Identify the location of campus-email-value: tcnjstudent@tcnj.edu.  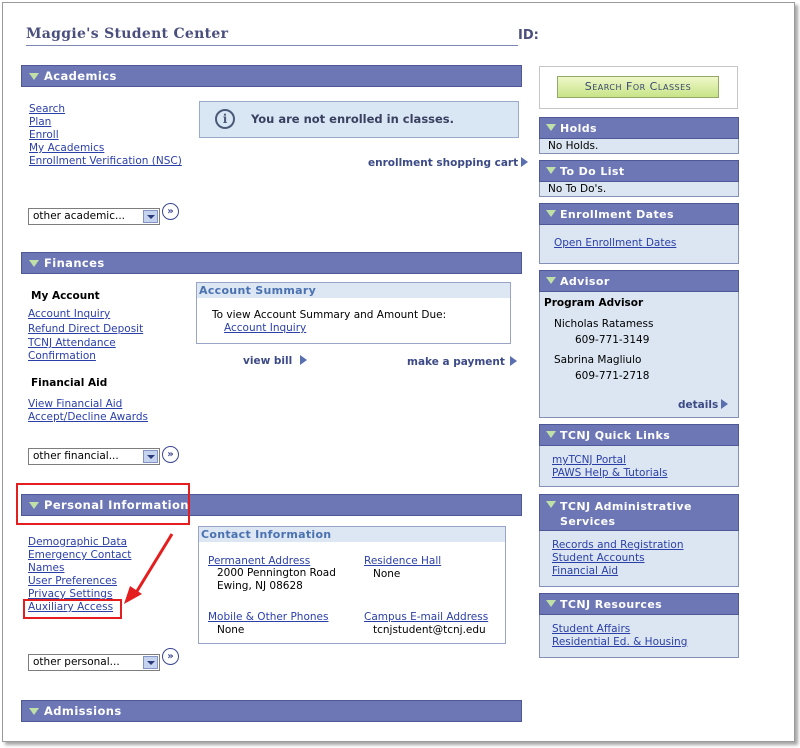
(429, 630).